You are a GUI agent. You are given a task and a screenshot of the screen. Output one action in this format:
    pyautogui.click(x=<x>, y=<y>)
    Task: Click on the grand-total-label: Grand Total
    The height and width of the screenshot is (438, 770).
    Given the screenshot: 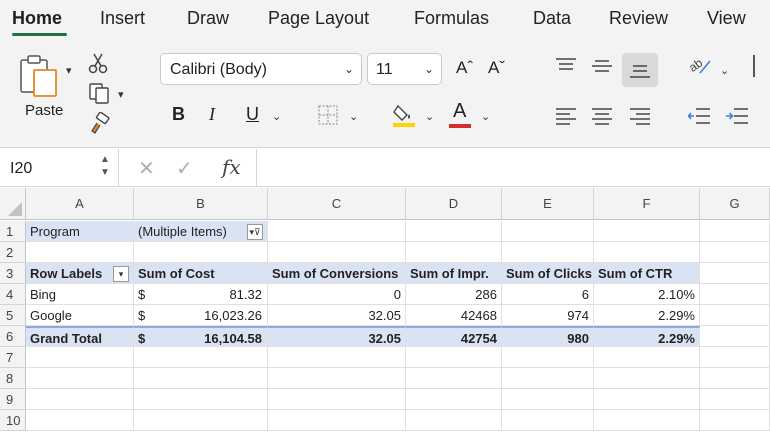 What is the action you would take?
    pyautogui.click(x=80, y=336)
    